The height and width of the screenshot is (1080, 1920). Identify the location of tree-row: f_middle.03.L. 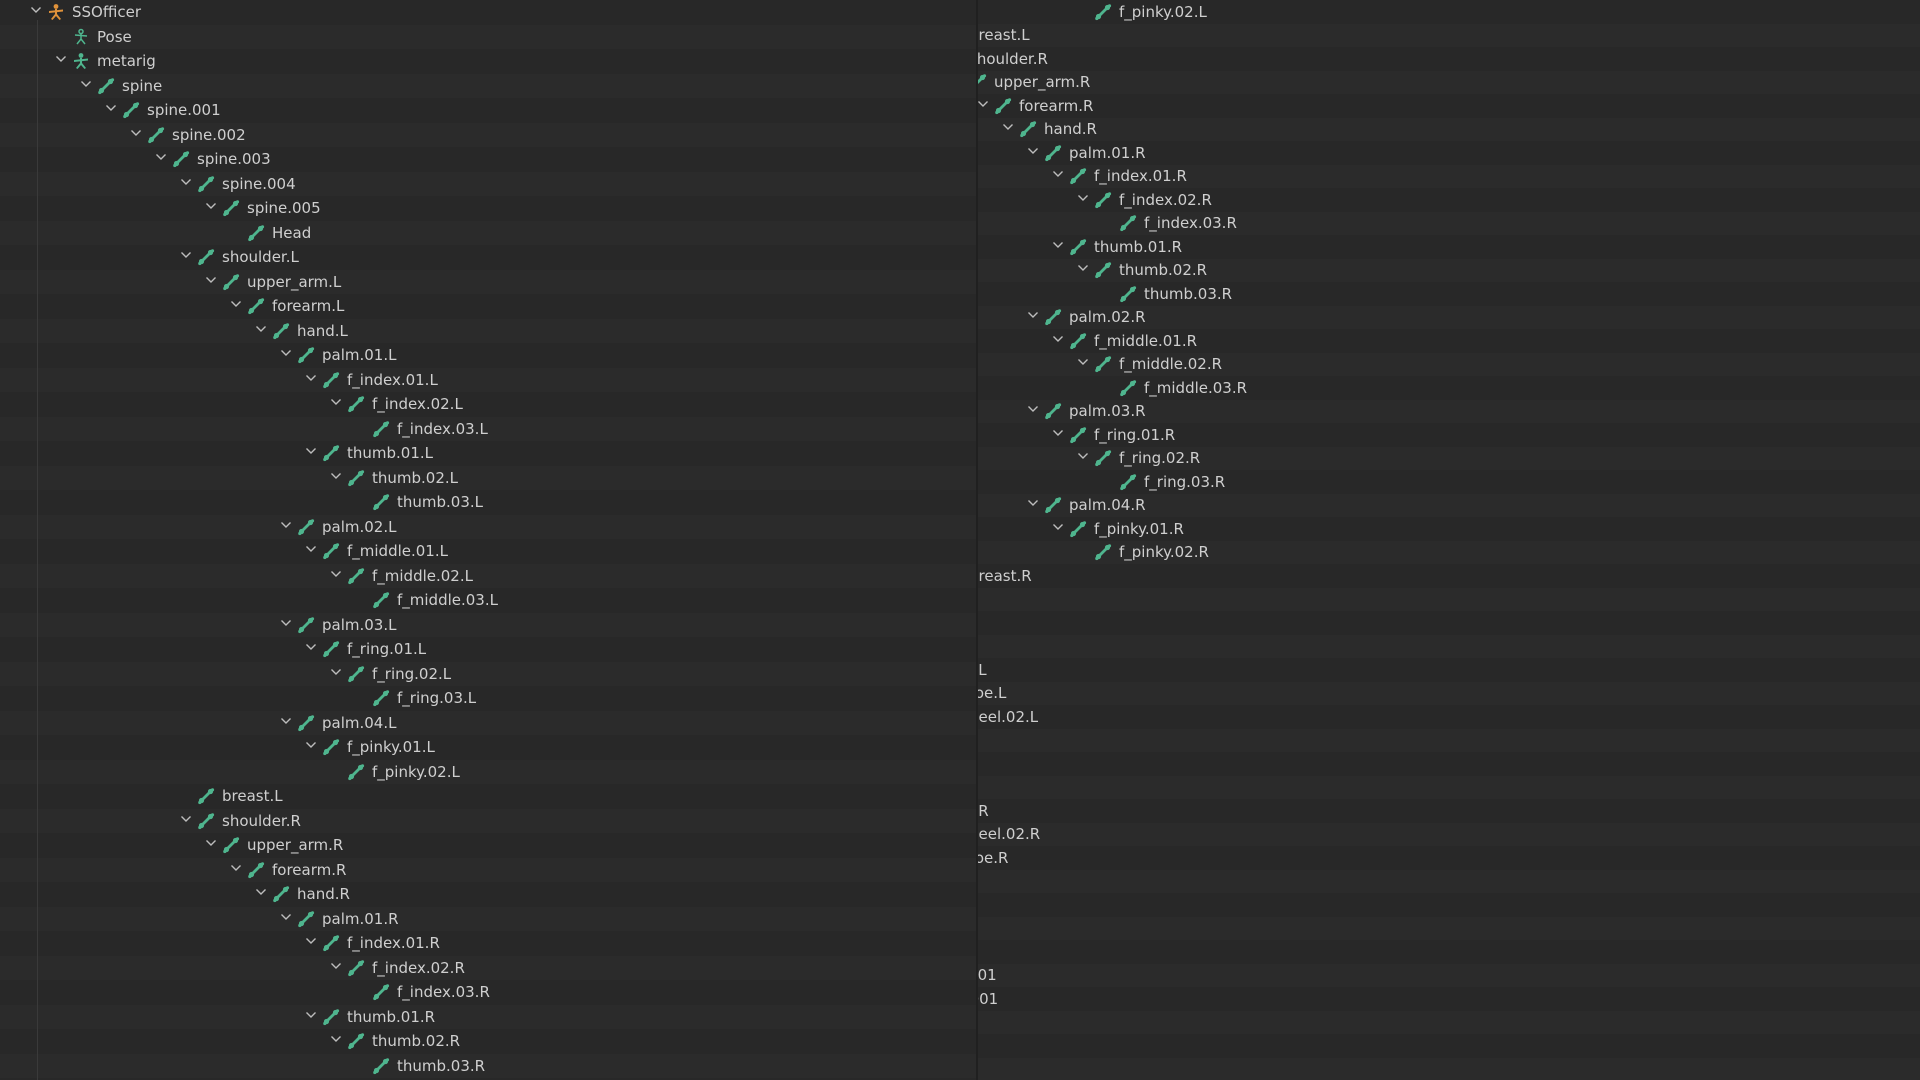
(489, 600).